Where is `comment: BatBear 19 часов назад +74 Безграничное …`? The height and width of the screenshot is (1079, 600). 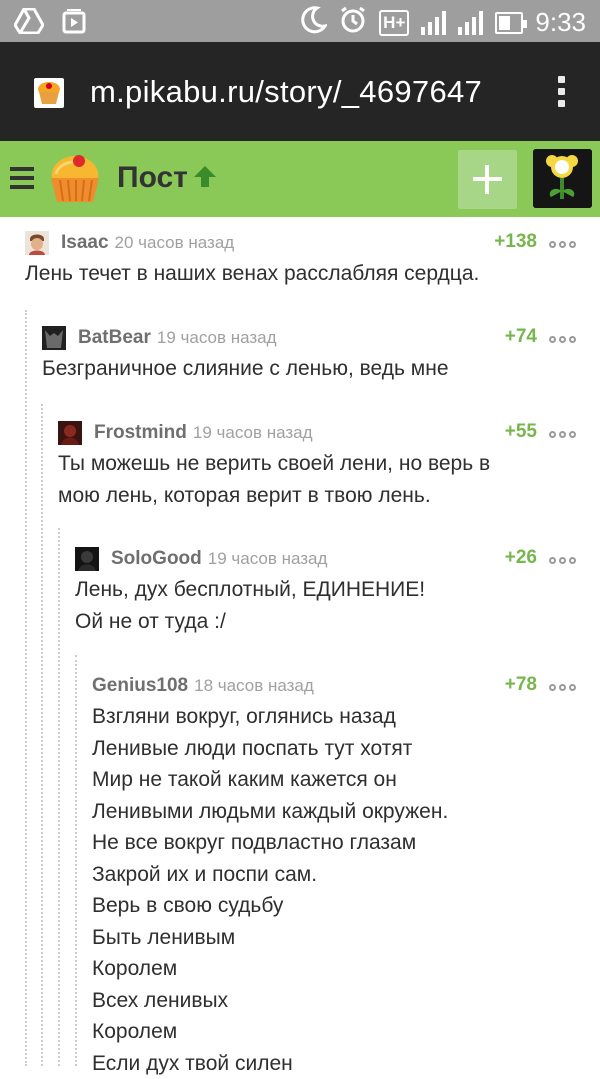 comment: BatBear 19 часов назад +74 Безграничное … is located at coordinates (321, 360).